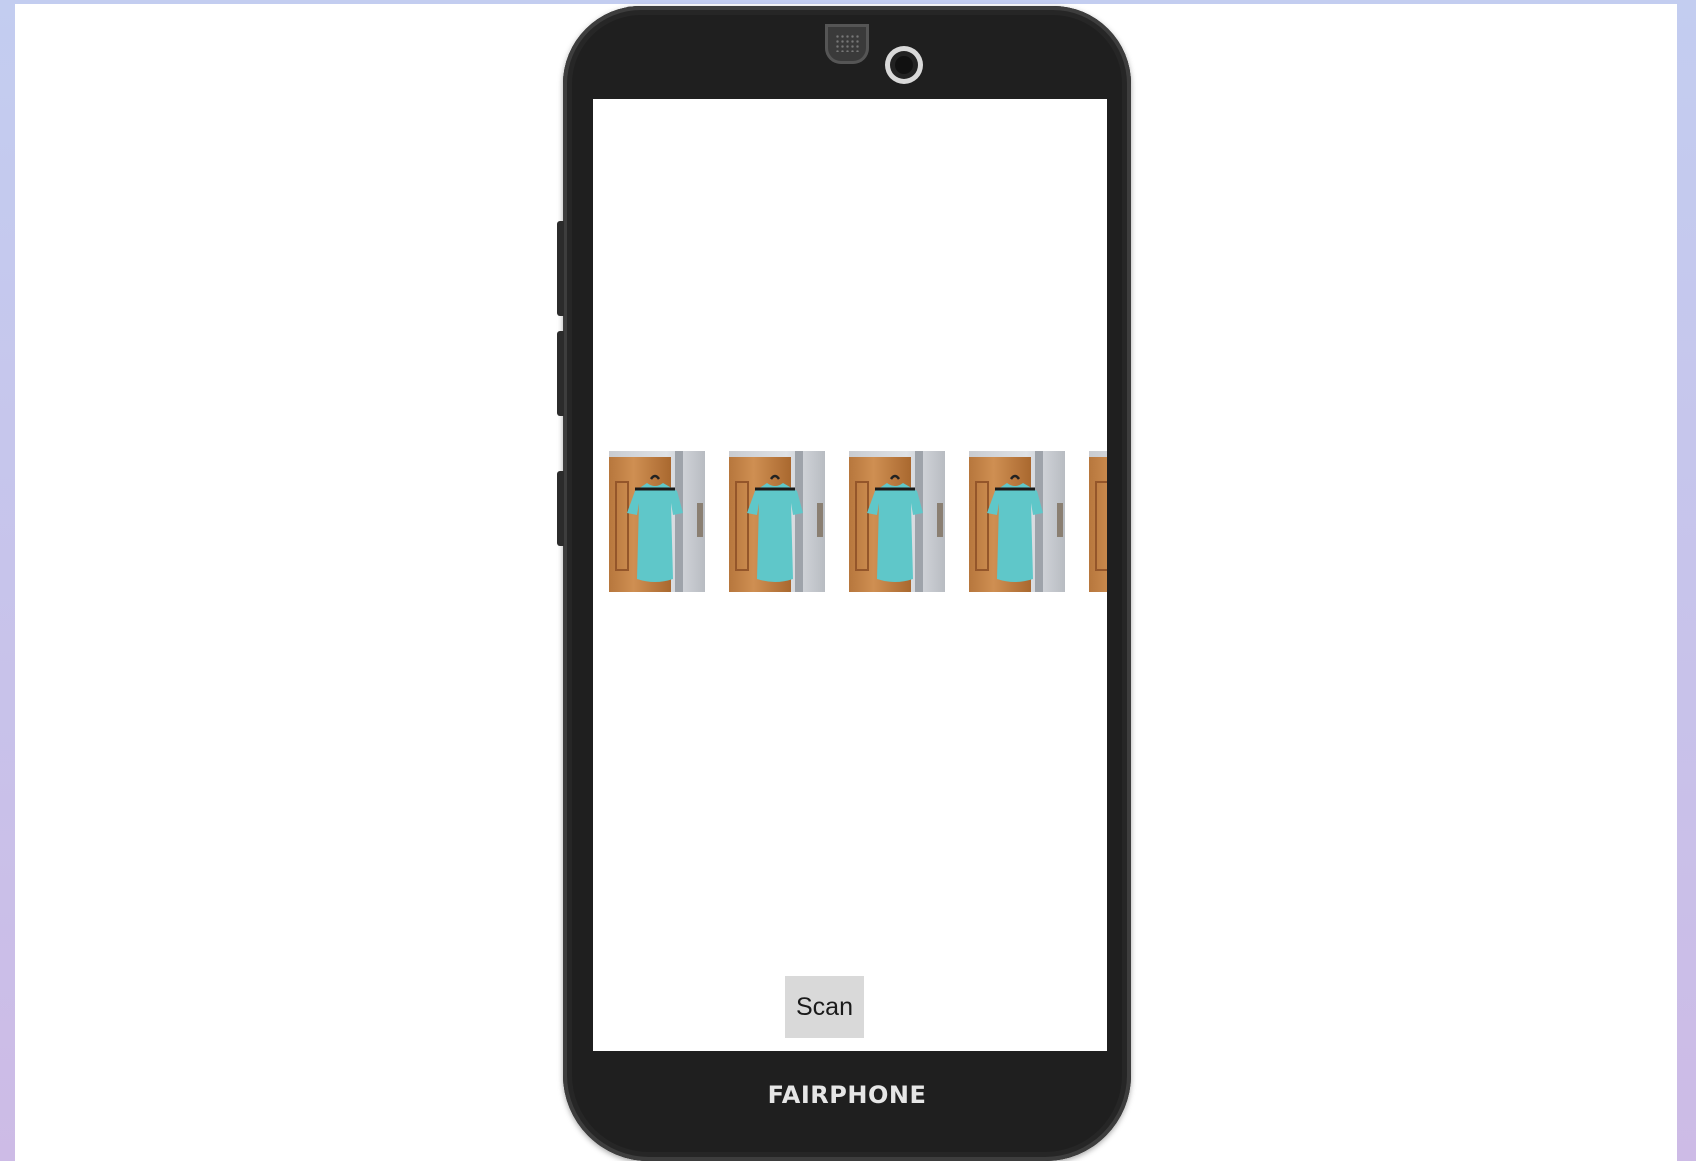 The width and height of the screenshot is (1696, 1161). Describe the element at coordinates (847, 44) in the screenshot. I see `earpiece-speaker` at that location.